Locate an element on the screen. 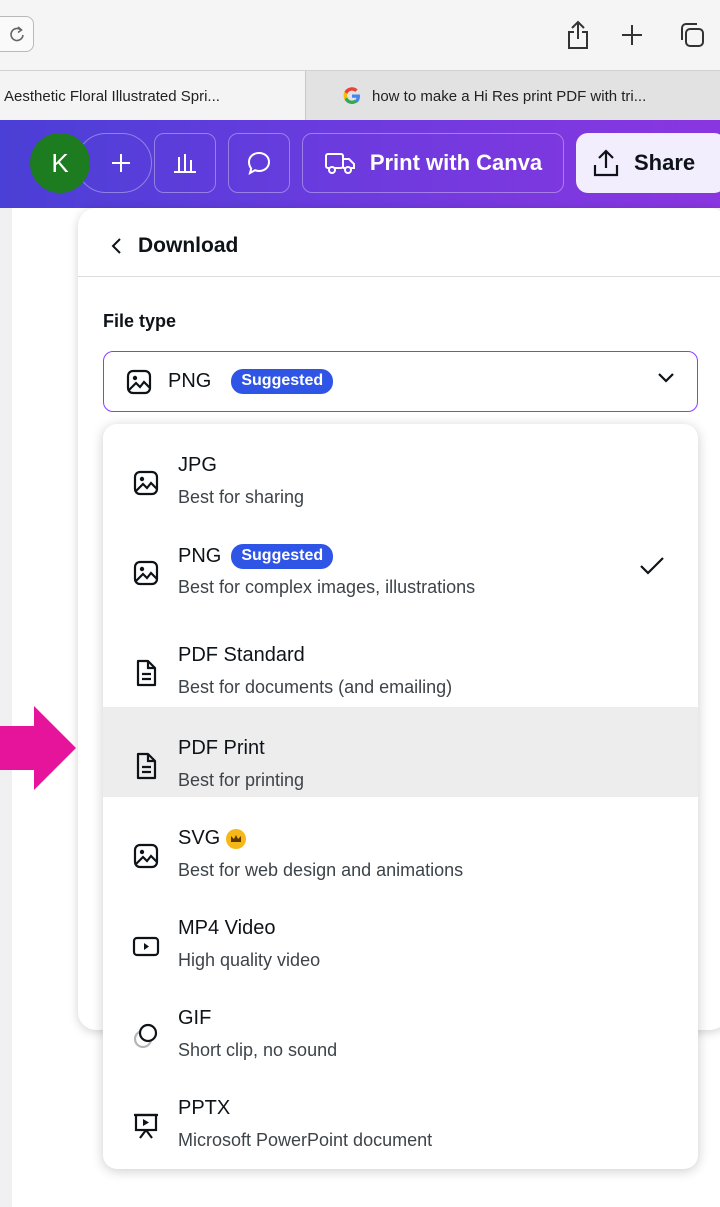 Image resolution: width=720 pixels, height=1207 pixels. upload-icon is located at coordinates (606, 163).